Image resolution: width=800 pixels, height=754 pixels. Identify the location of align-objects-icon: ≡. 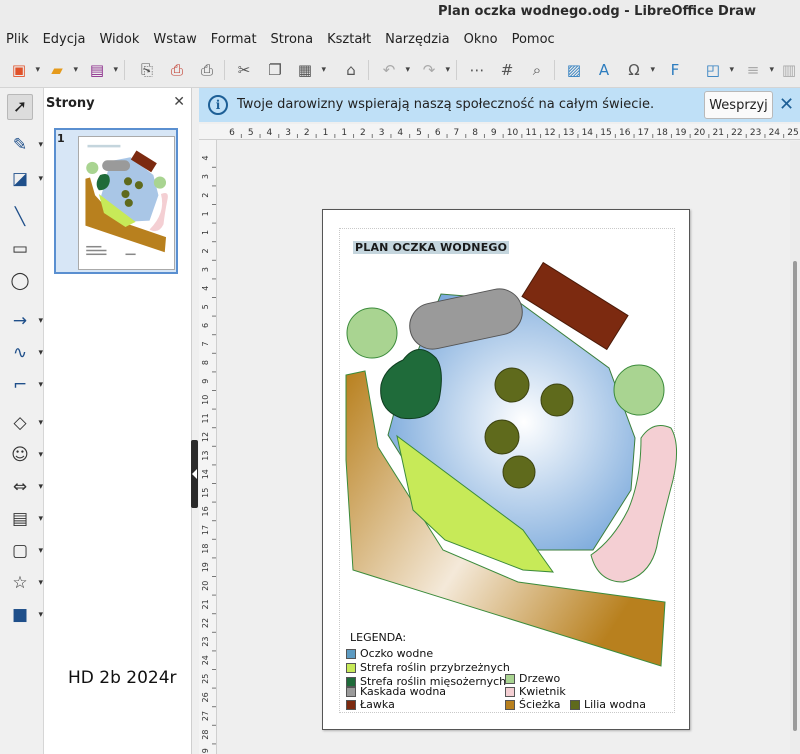
(758, 70).